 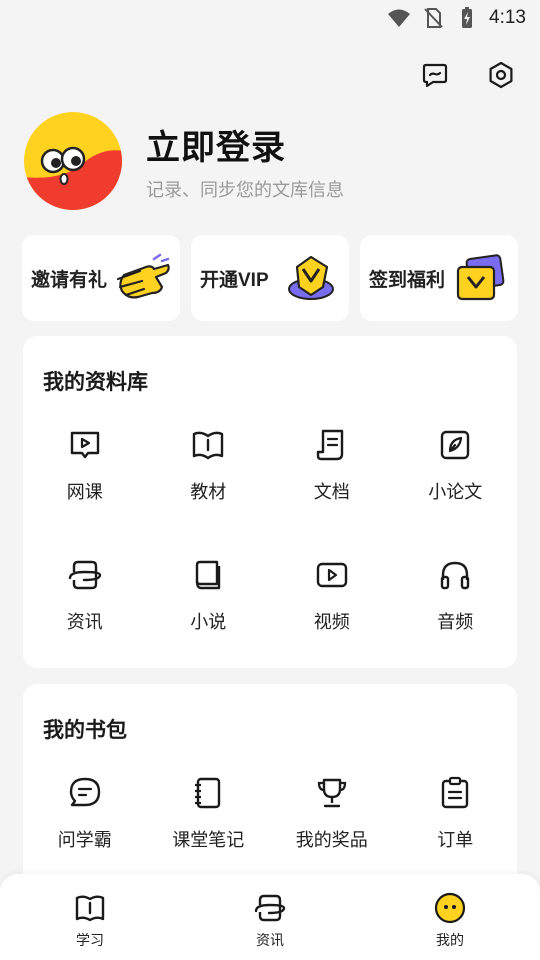 I want to click on message-icon, so click(x=435, y=75).